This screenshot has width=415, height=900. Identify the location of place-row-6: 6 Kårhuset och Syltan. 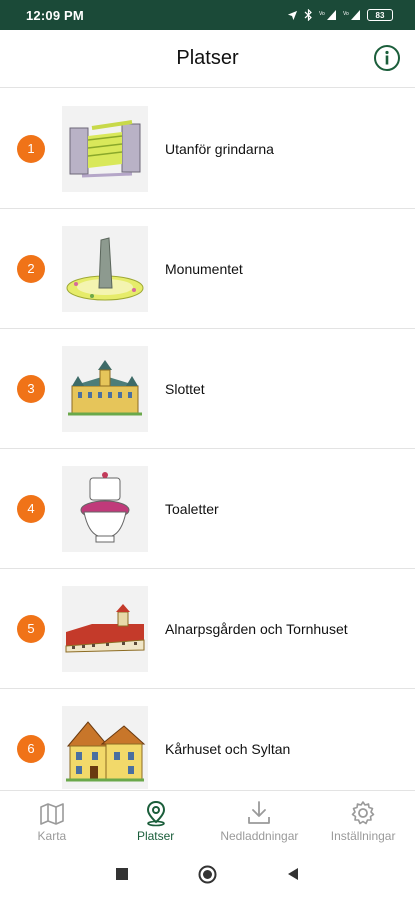
(207, 739).